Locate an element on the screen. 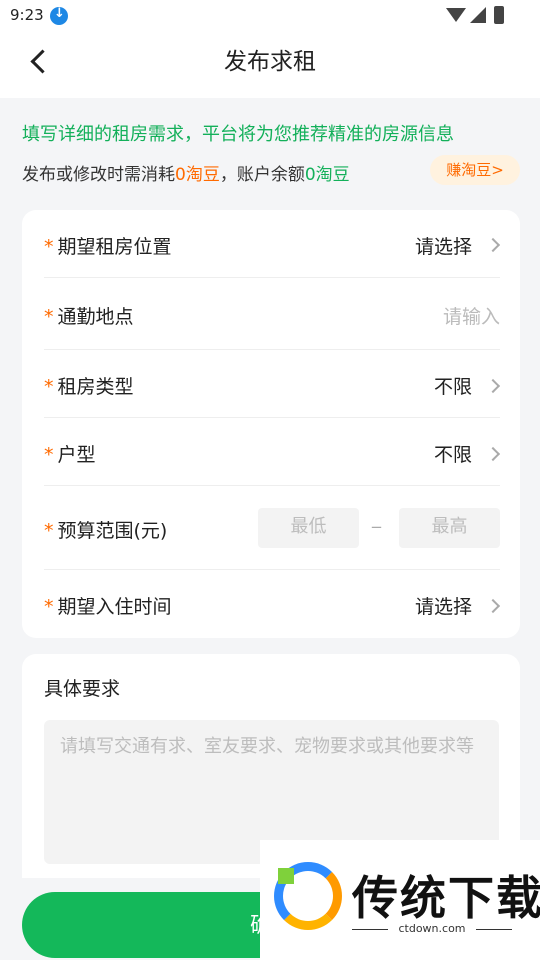 The width and height of the screenshot is (540, 960). row-label: * 户型 is located at coordinates (70, 455).